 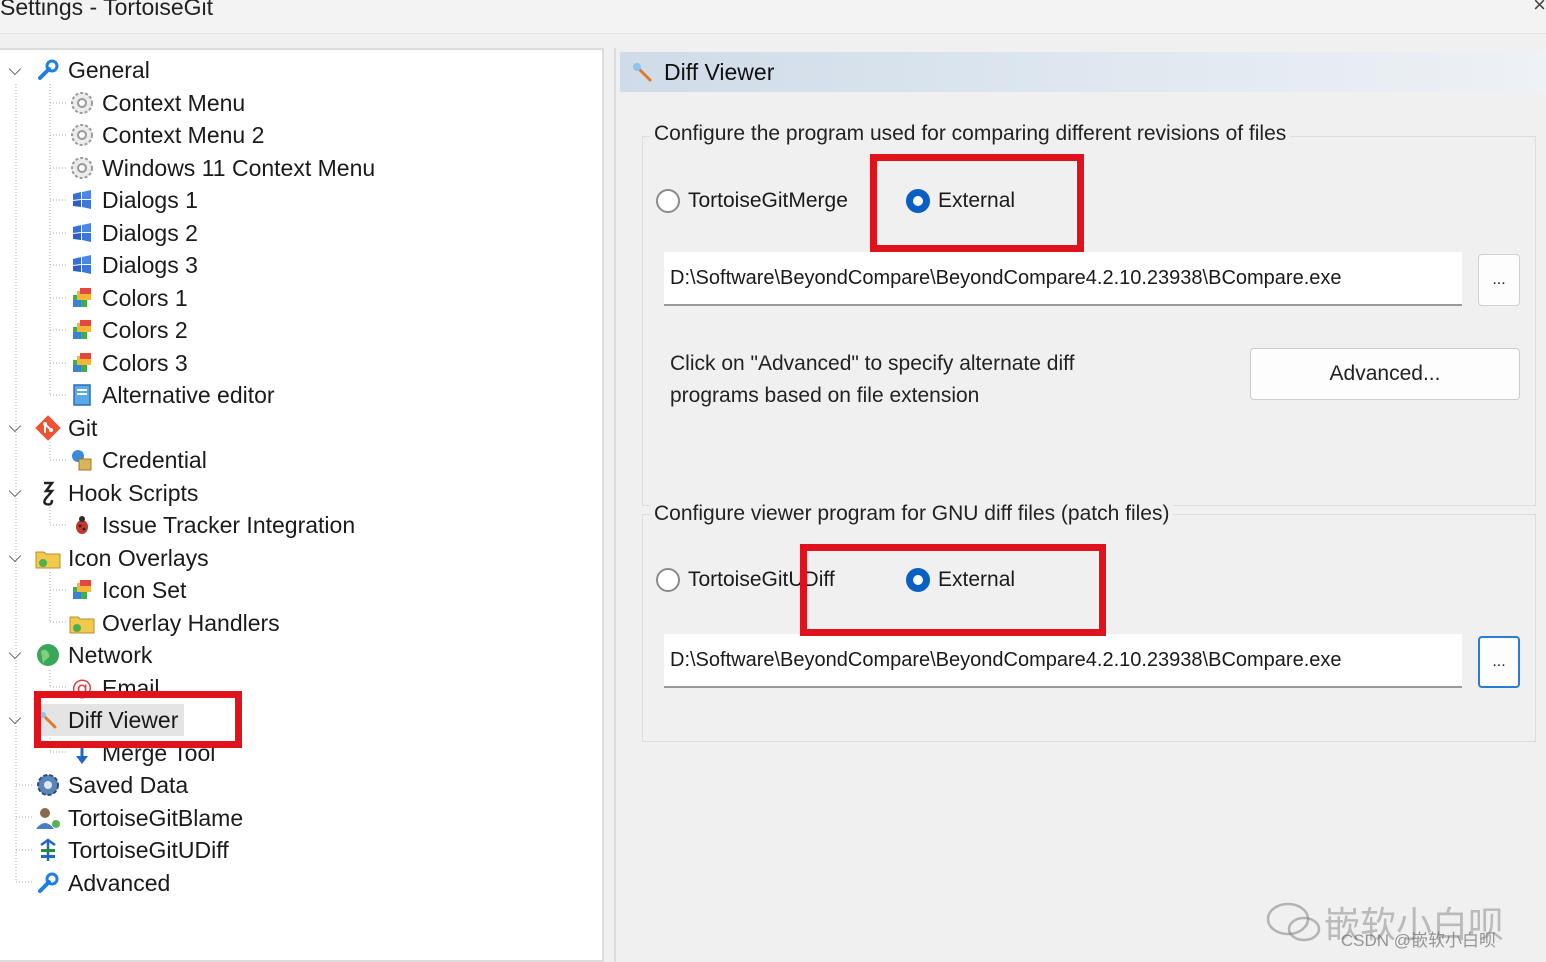 I want to click on folder-overlay-icon, so click(x=48, y=558).